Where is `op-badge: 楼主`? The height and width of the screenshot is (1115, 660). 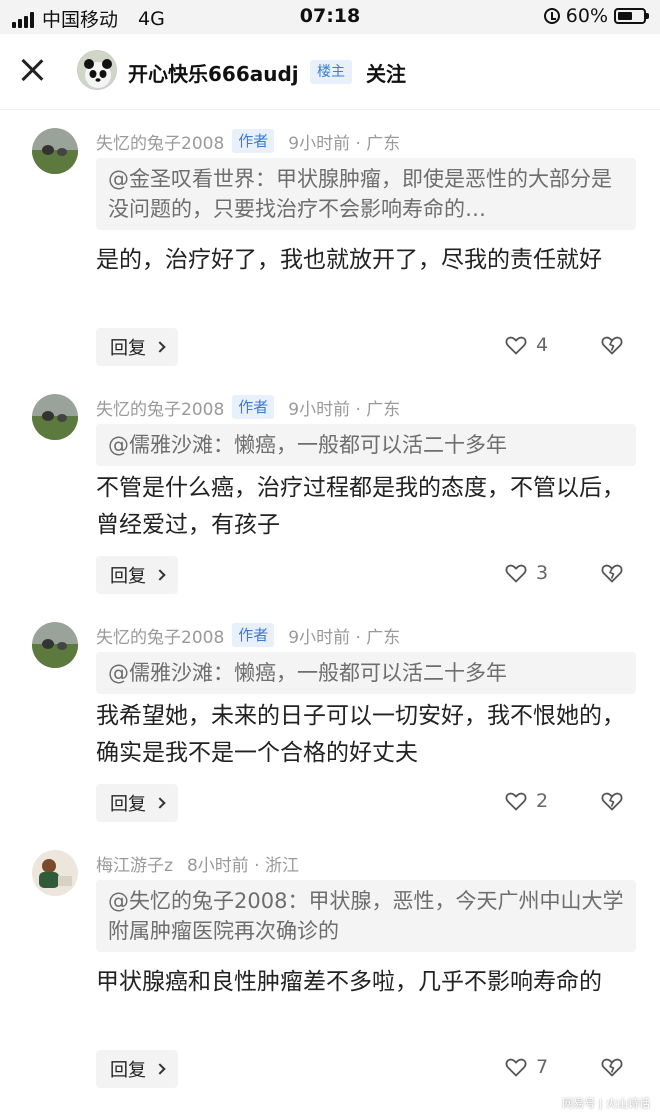
op-badge: 楼主 is located at coordinates (331, 72).